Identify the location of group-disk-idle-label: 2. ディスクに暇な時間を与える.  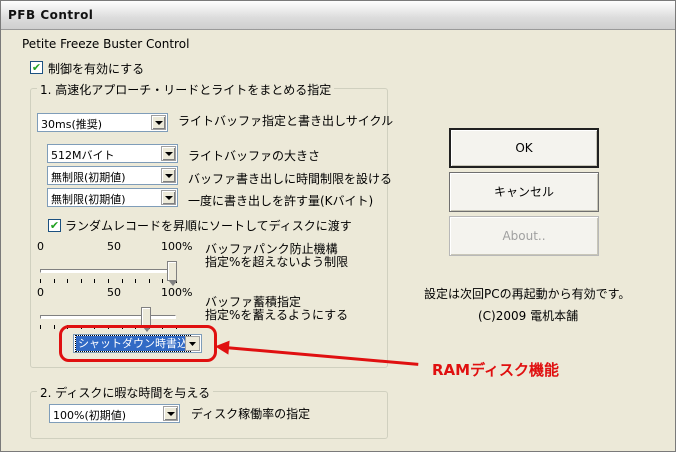
(125, 392).